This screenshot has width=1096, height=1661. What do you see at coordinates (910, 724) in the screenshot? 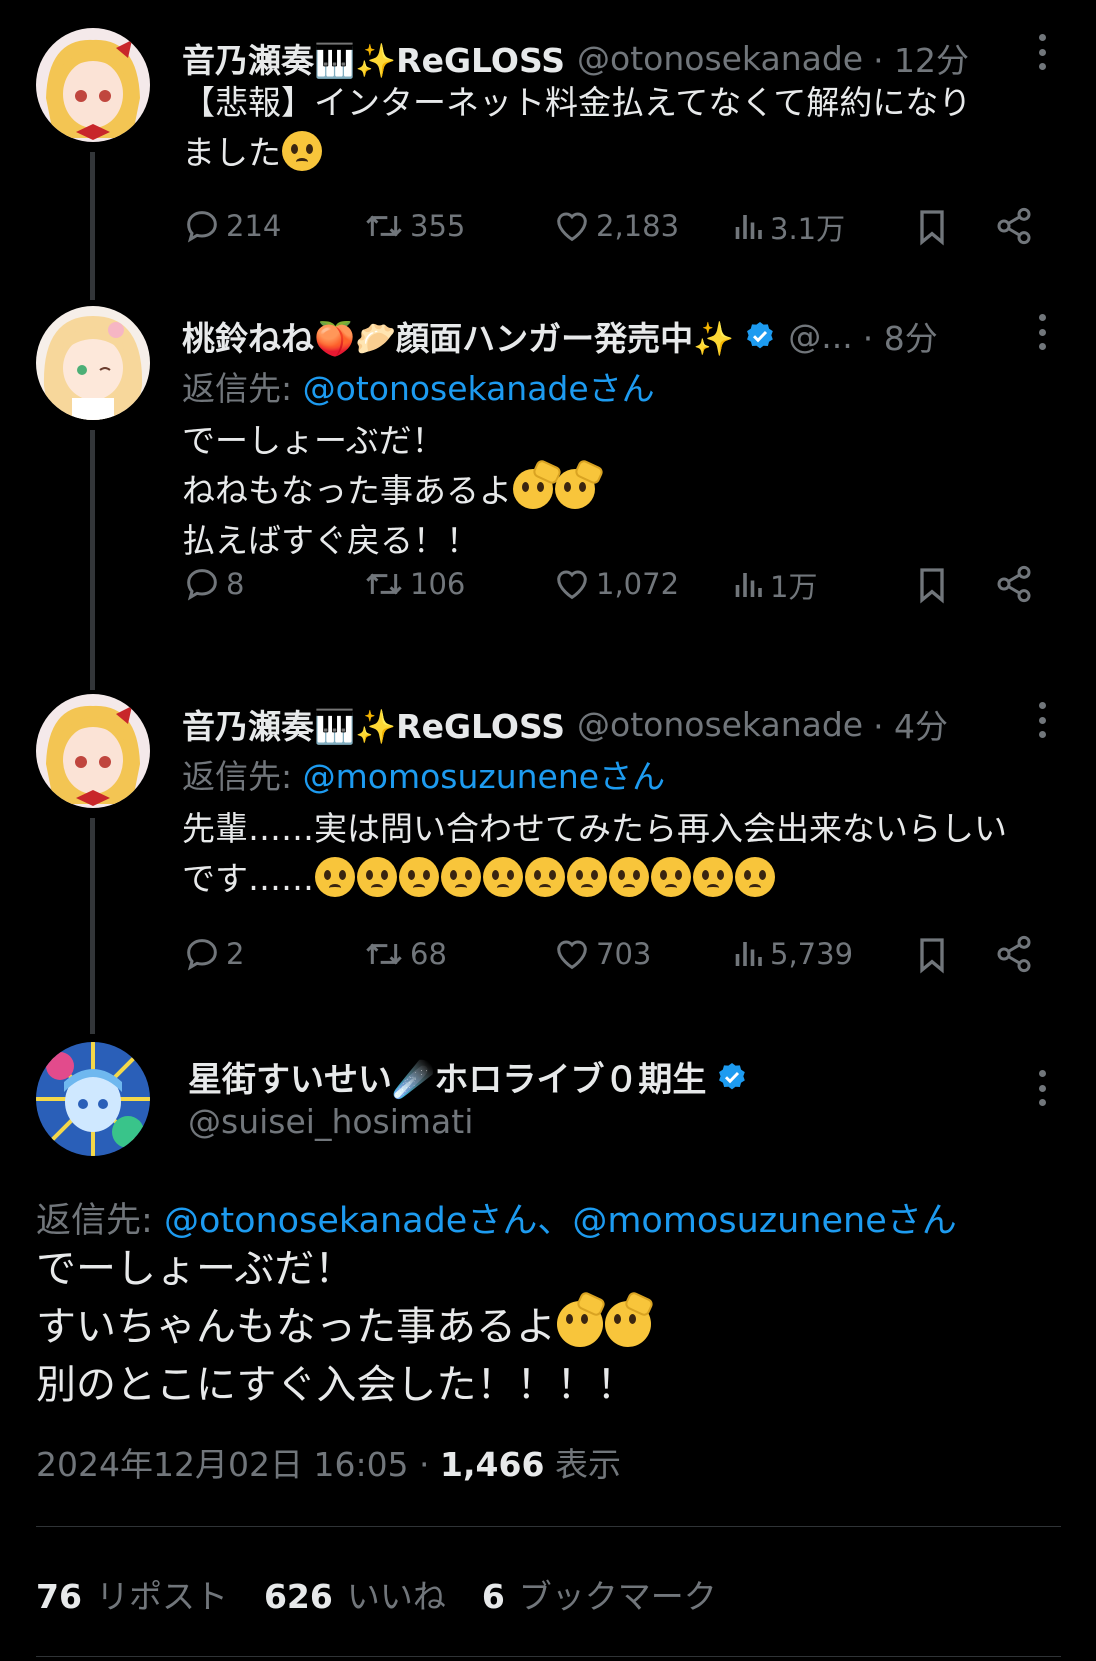
I see `timestamp: · 4分` at bounding box center [910, 724].